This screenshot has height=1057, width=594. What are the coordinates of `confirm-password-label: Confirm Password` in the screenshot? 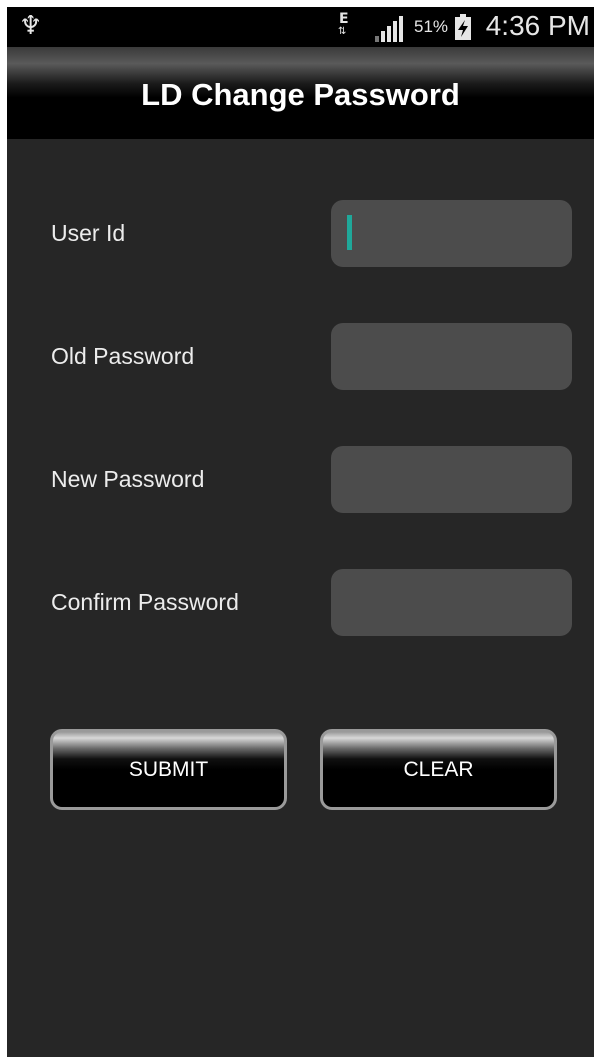 It's located at (145, 602).